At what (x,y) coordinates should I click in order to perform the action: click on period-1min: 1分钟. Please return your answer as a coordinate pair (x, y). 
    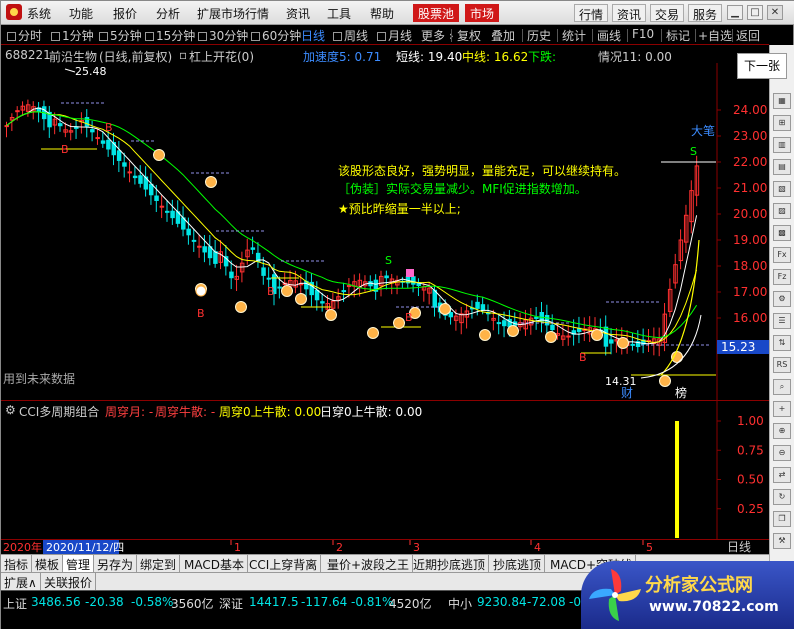
    Looking at the image, I should click on (72, 35).